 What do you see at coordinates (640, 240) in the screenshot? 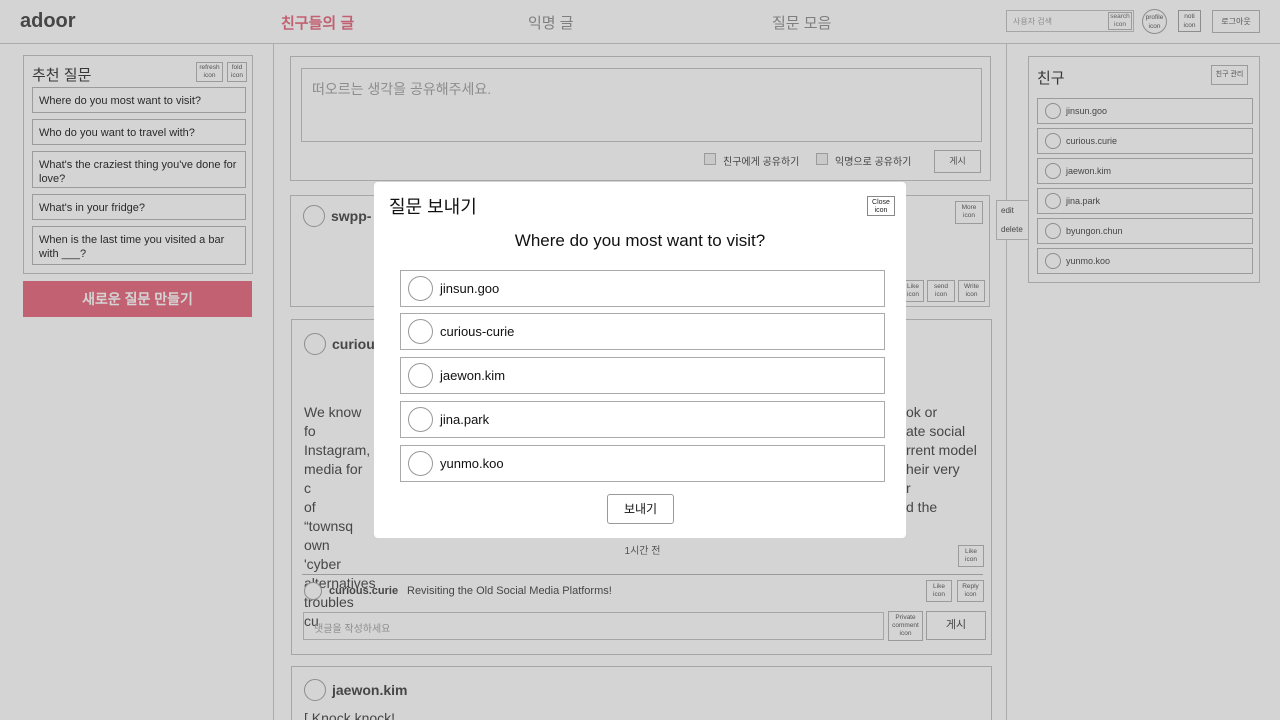
I see `modal-question: Where do you most want to visit?` at bounding box center [640, 240].